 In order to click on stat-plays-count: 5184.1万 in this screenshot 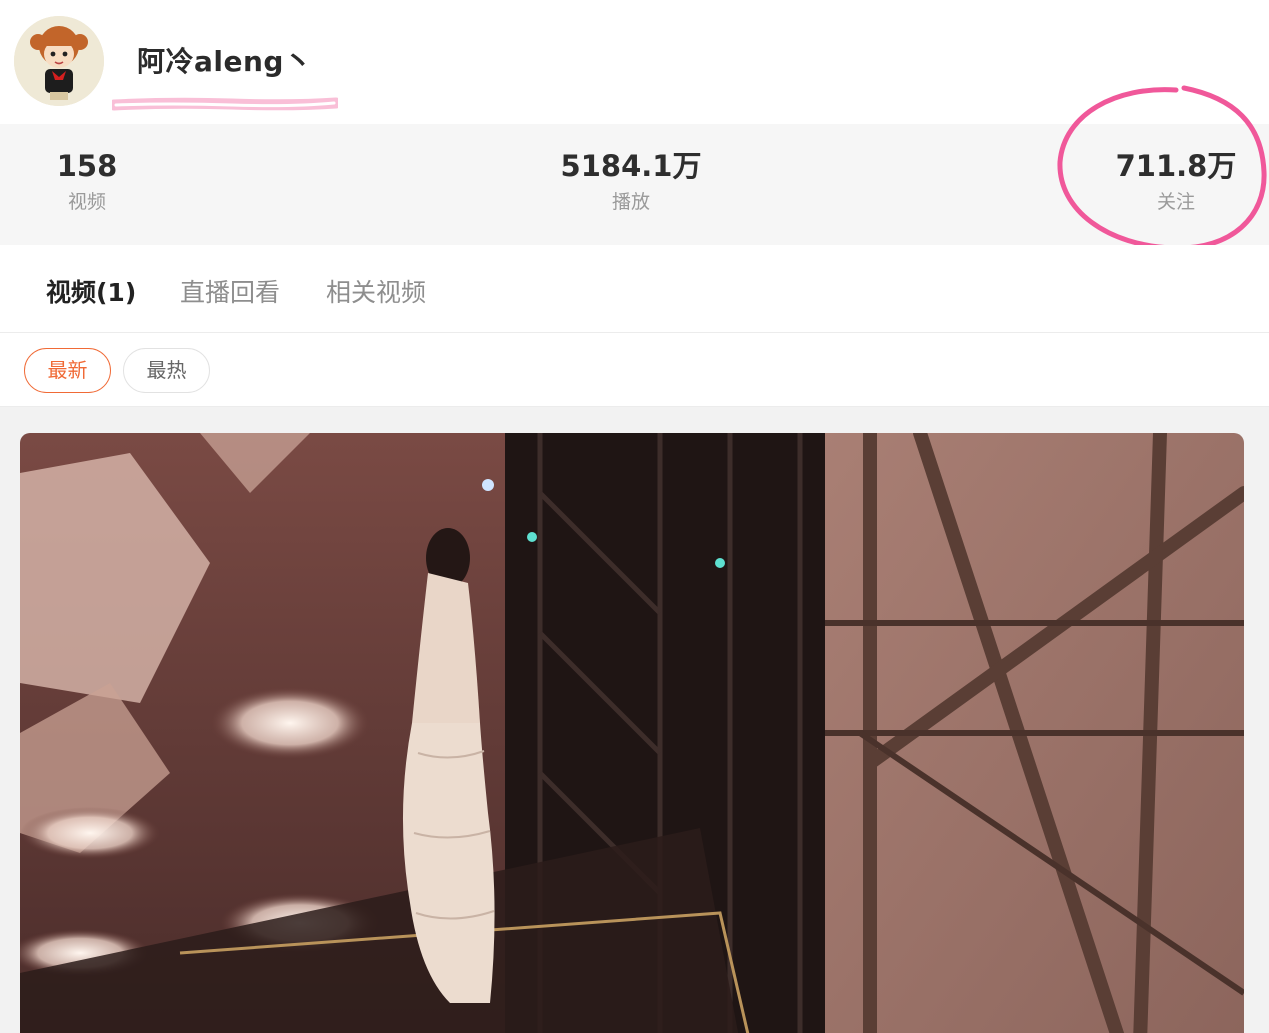, I will do `click(631, 166)`.